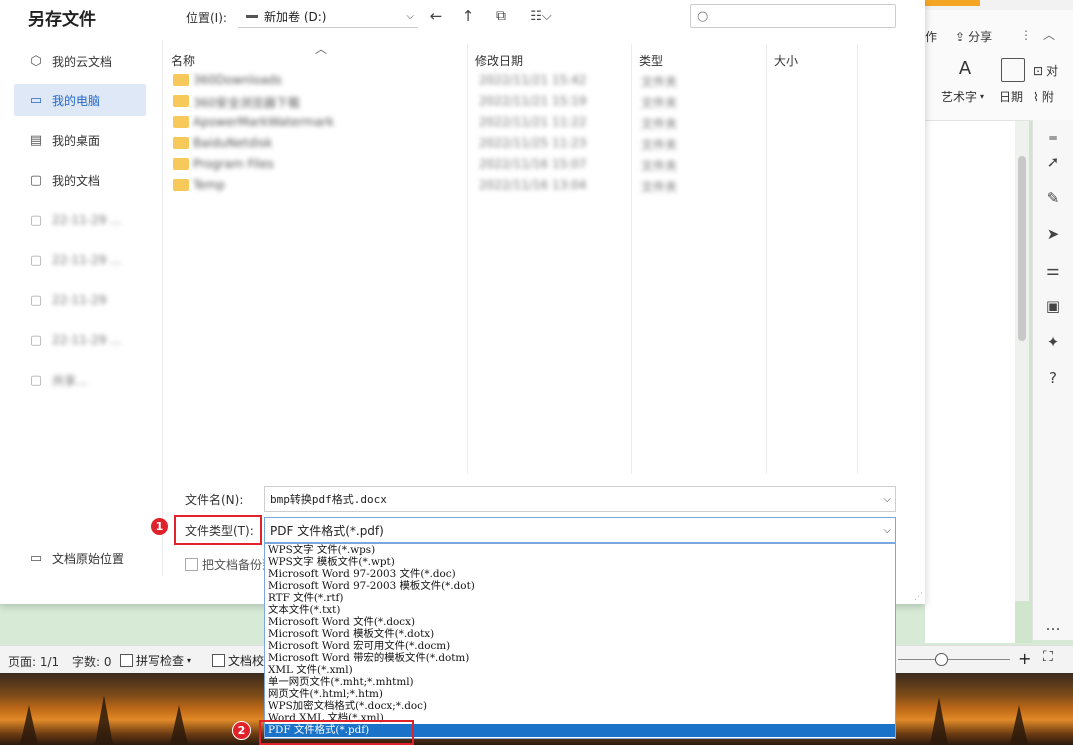 The height and width of the screenshot is (745, 1073). Describe the element at coordinates (1053, 234) in the screenshot. I see `cursor-icon: ➤` at that location.